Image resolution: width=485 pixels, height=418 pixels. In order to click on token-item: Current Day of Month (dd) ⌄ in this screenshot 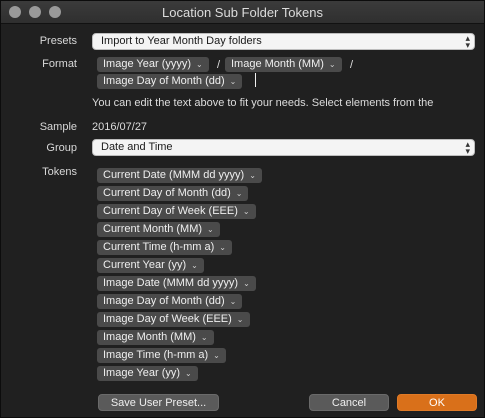, I will do `click(173, 193)`.